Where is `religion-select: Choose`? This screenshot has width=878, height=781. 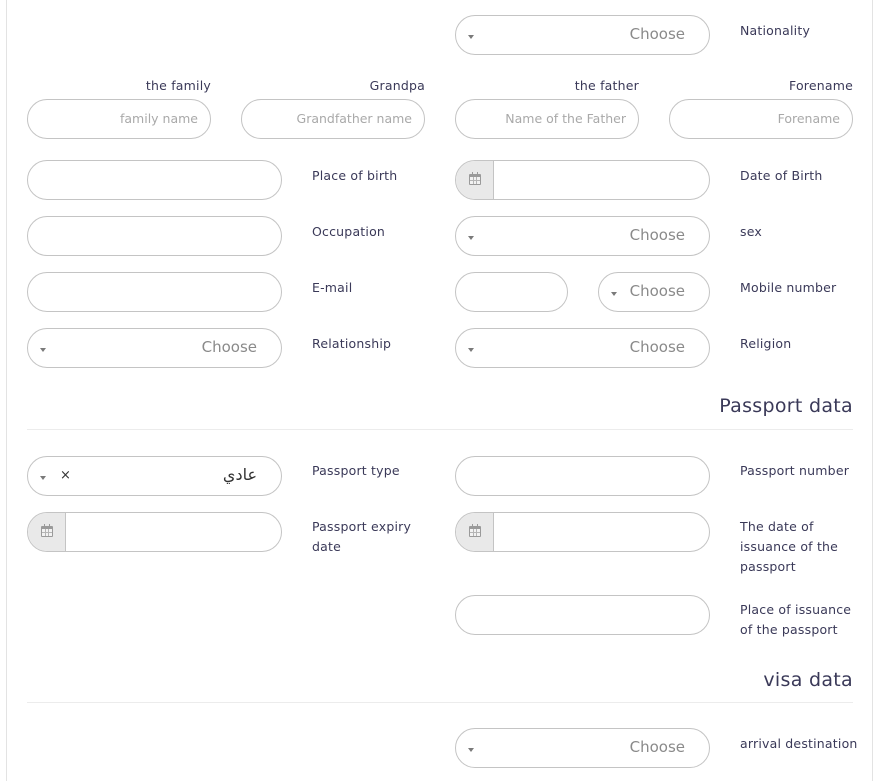 religion-select: Choose is located at coordinates (582, 348).